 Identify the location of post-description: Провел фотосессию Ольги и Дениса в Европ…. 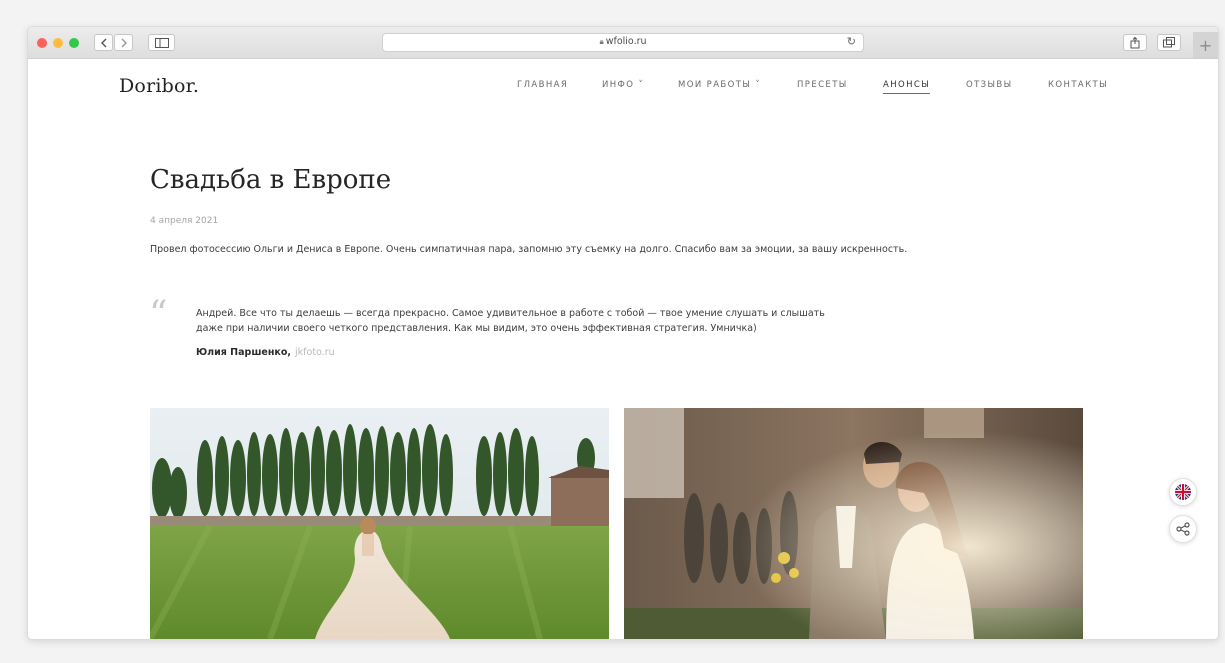
(529, 249).